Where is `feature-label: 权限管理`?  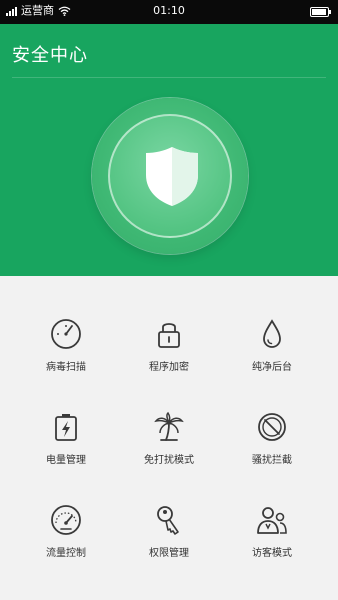 feature-label: 权限管理 is located at coordinates (169, 553).